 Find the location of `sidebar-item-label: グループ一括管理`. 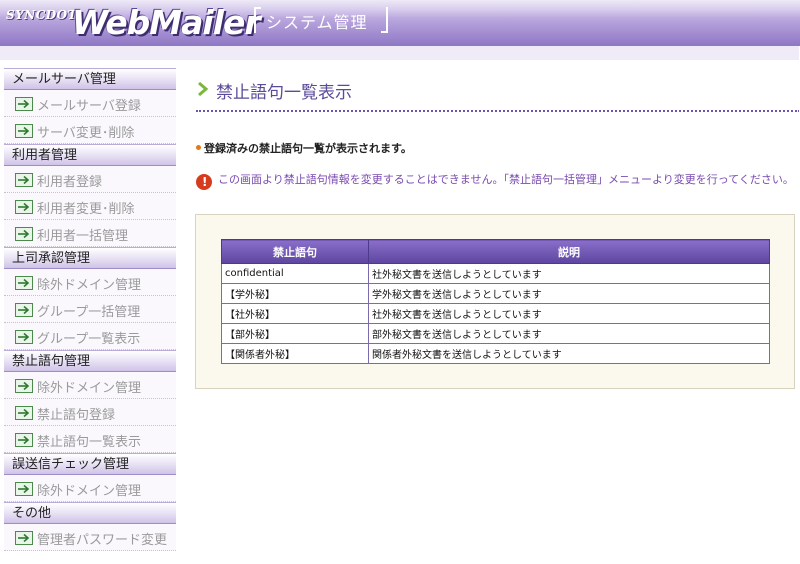

sidebar-item-label: グループ一括管理 is located at coordinates (89, 312).